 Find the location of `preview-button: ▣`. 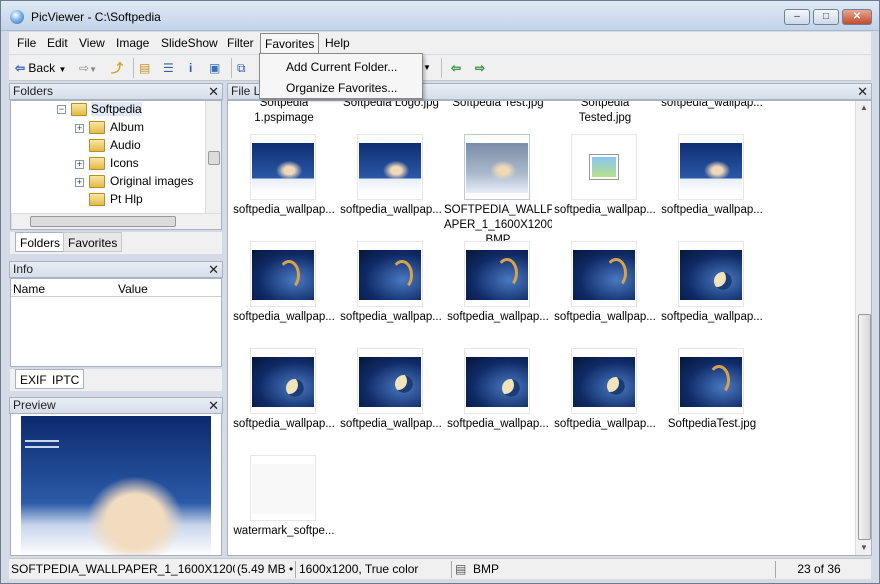

preview-button: ▣ is located at coordinates (218, 68).